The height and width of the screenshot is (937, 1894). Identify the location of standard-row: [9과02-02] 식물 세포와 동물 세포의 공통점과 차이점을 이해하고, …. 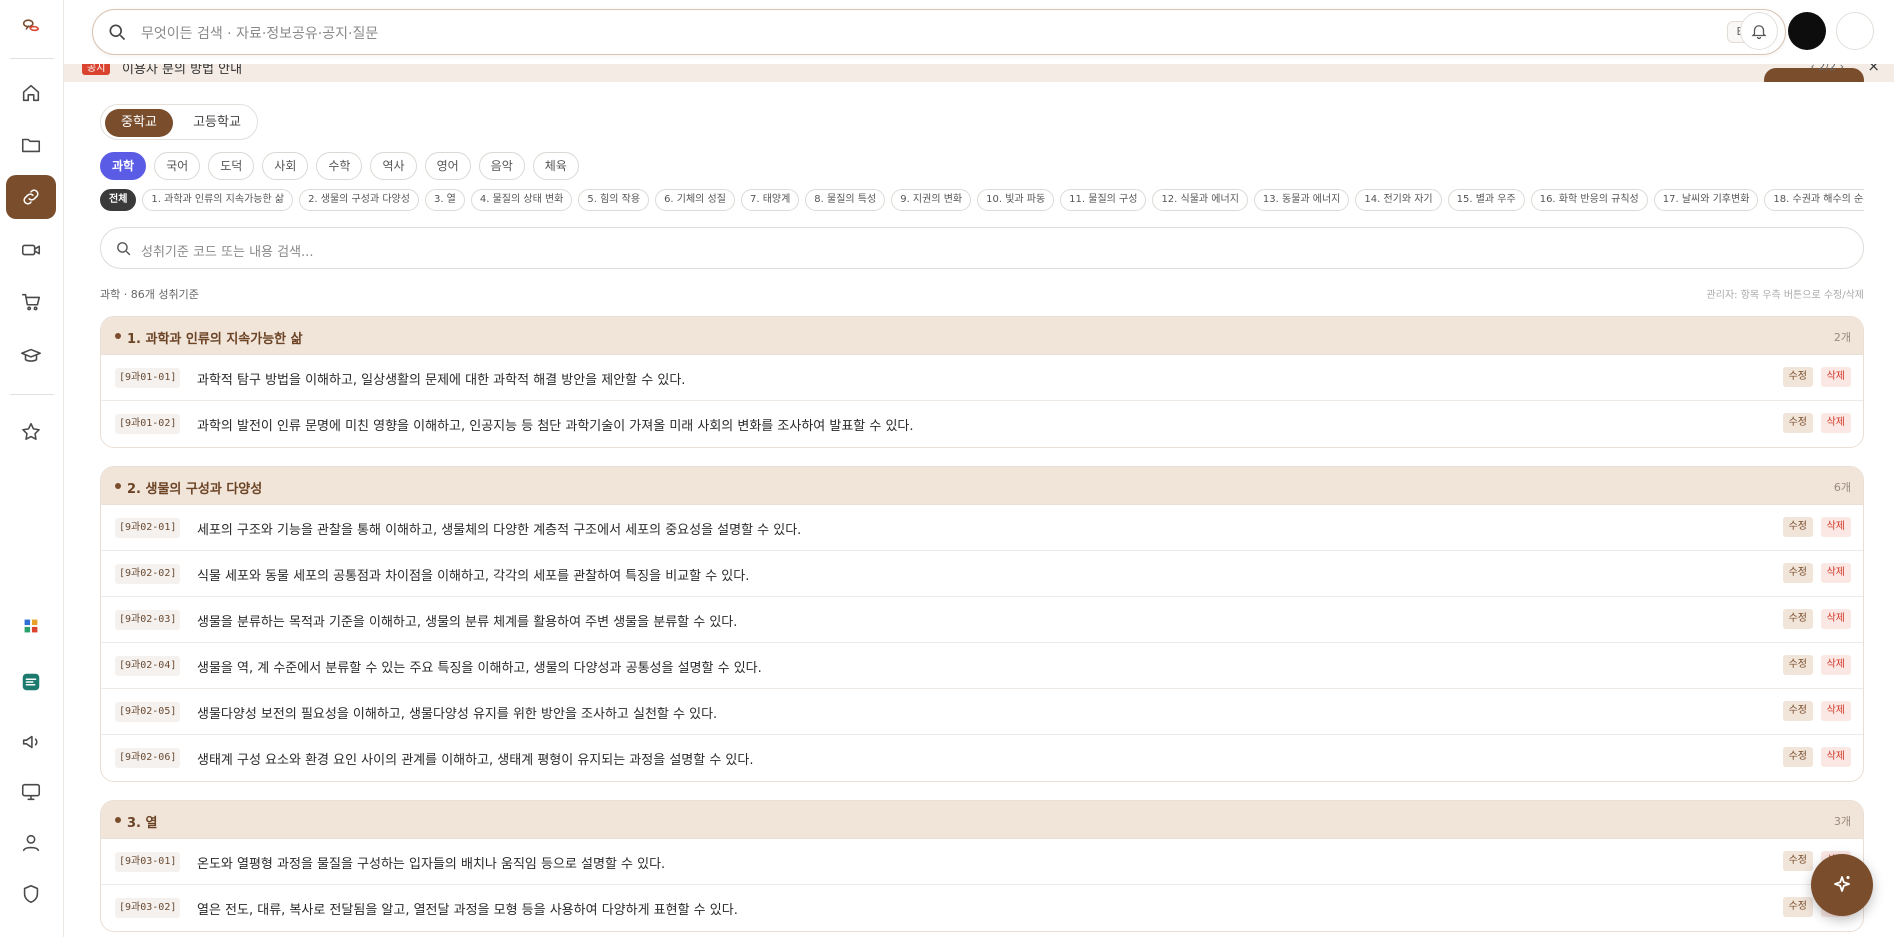
(982, 574).